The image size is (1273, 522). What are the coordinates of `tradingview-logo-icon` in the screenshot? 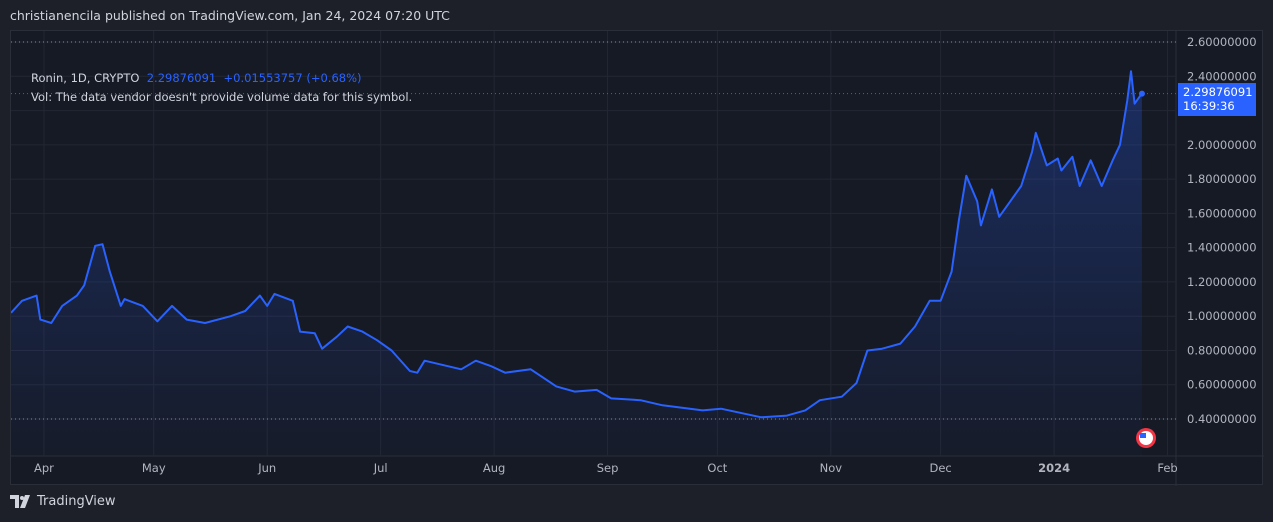 It's located at (20, 501).